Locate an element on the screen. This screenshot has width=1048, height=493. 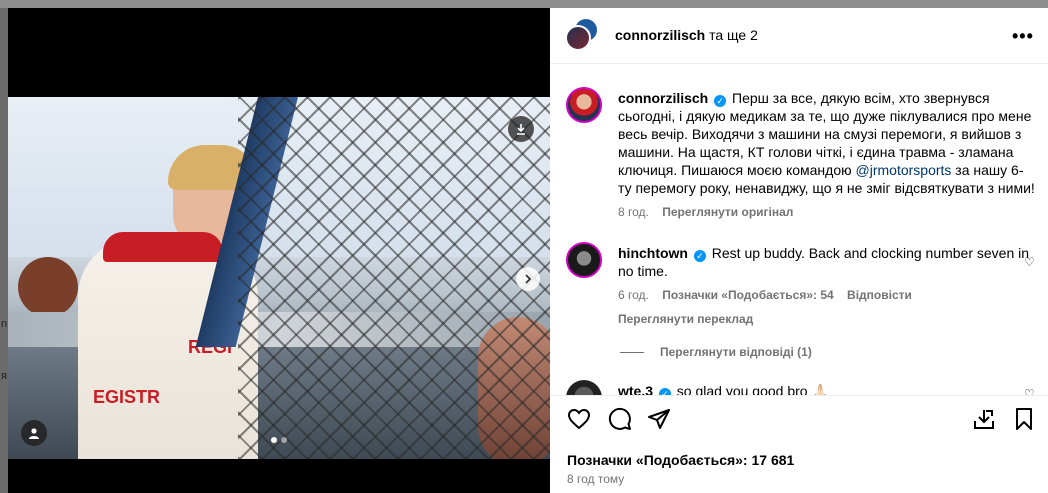
caption-username: connorzilisch is located at coordinates (663, 98).